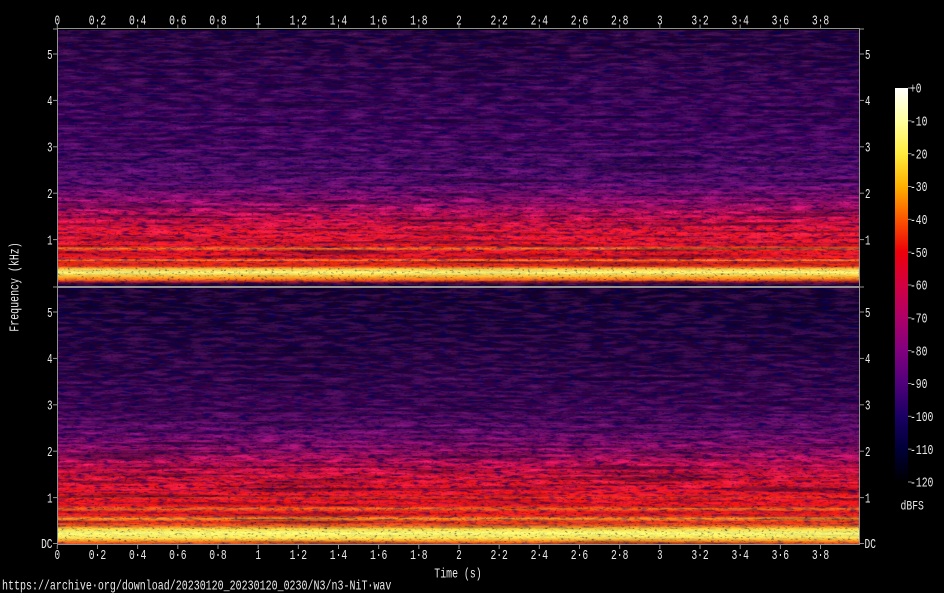  I want to click on svg-text: -30, so click(918, 188).